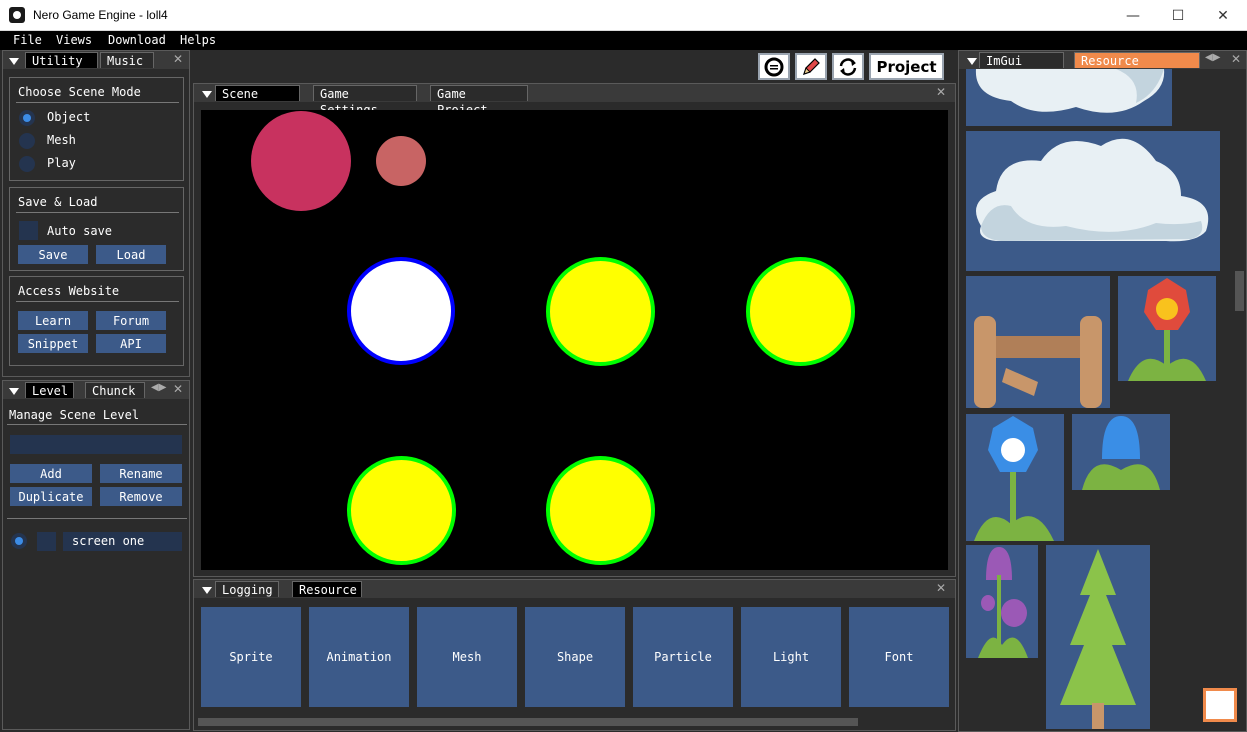  Describe the element at coordinates (27, 164) in the screenshot. I see `radio-play` at that location.